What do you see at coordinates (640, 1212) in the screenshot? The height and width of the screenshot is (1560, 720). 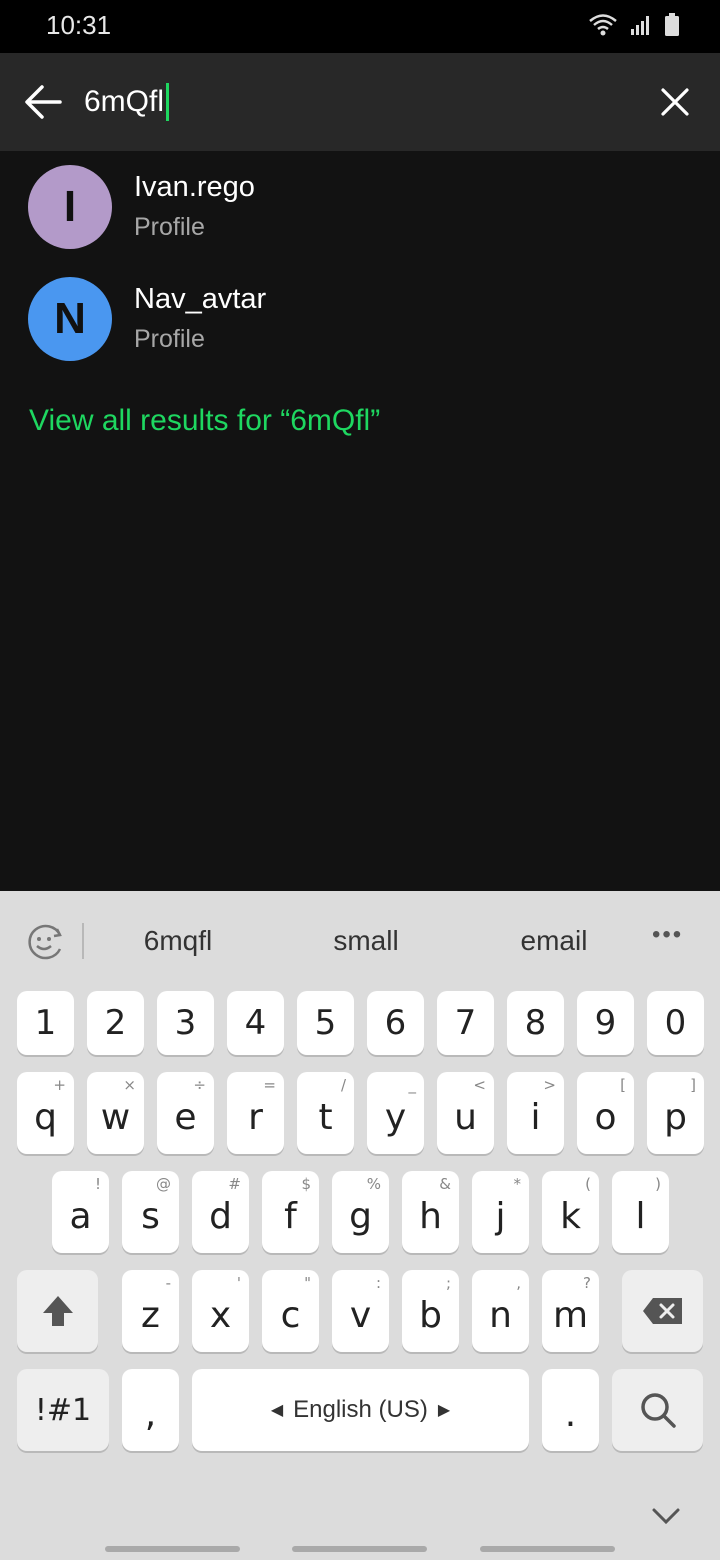 I see `key: l)` at bounding box center [640, 1212].